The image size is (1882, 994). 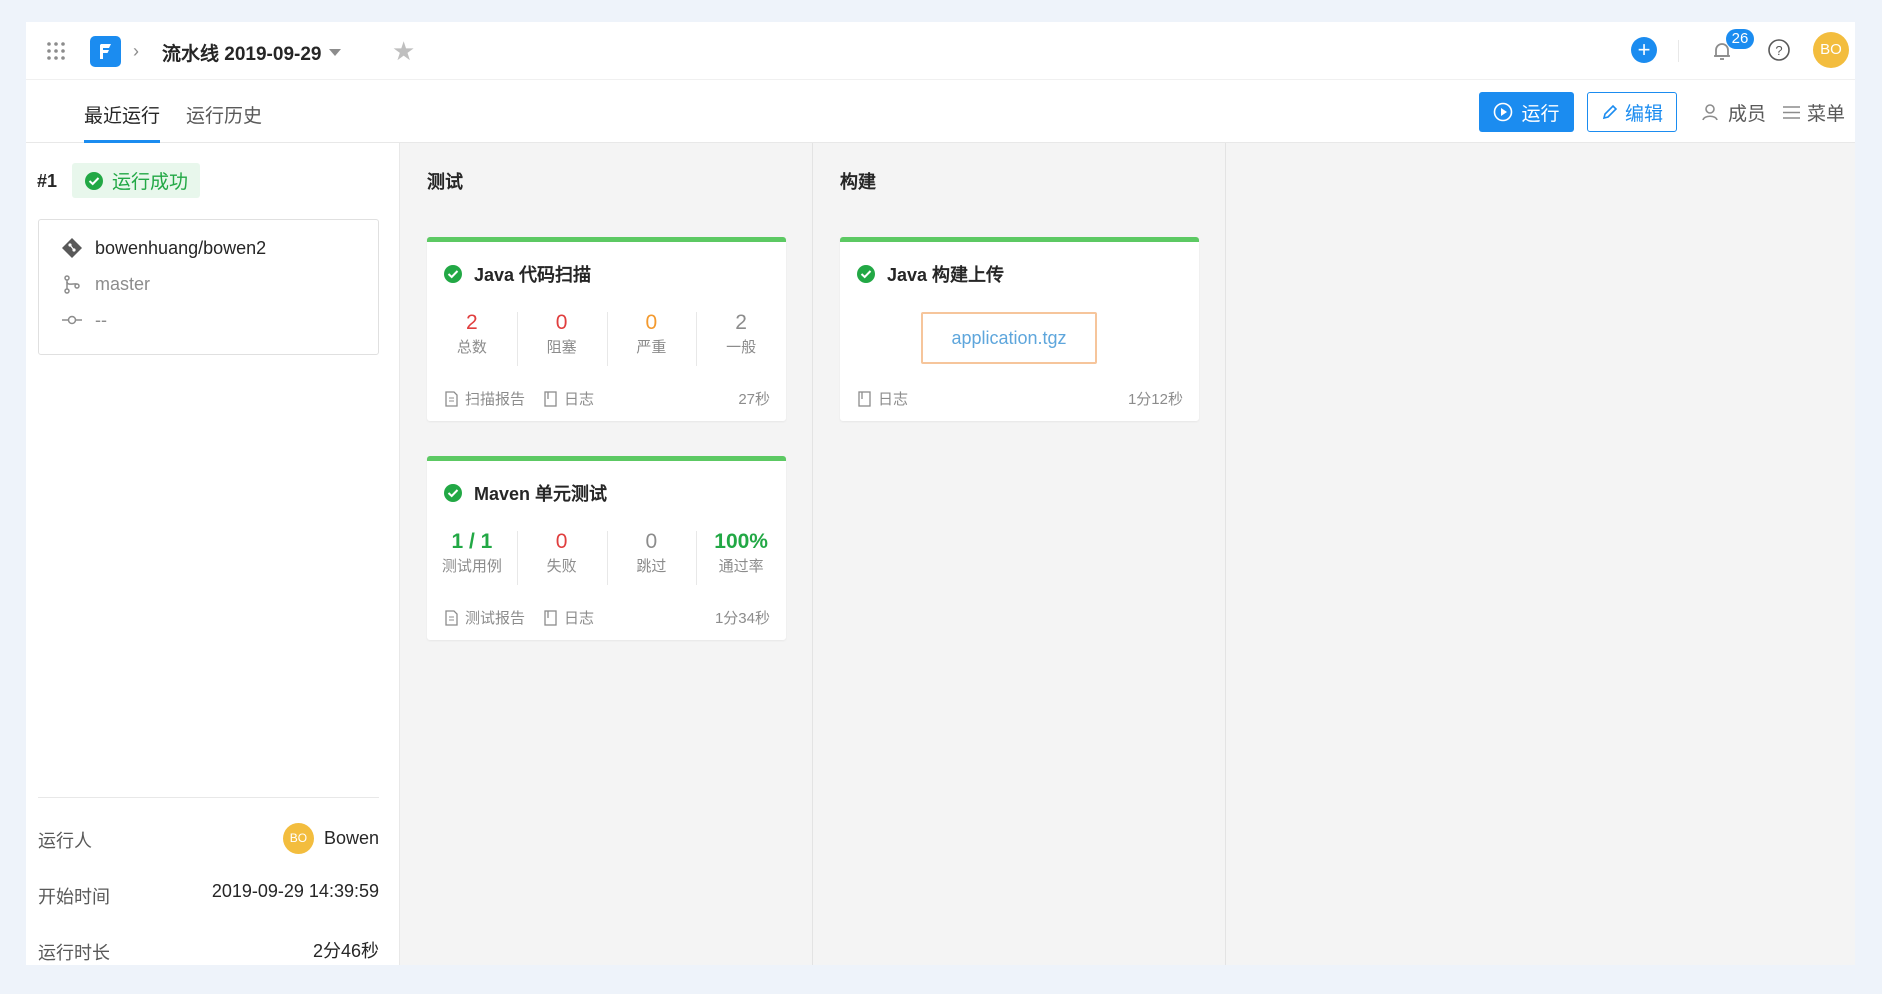 I want to click on edit-button-label: 编辑, so click(x=1643, y=114).